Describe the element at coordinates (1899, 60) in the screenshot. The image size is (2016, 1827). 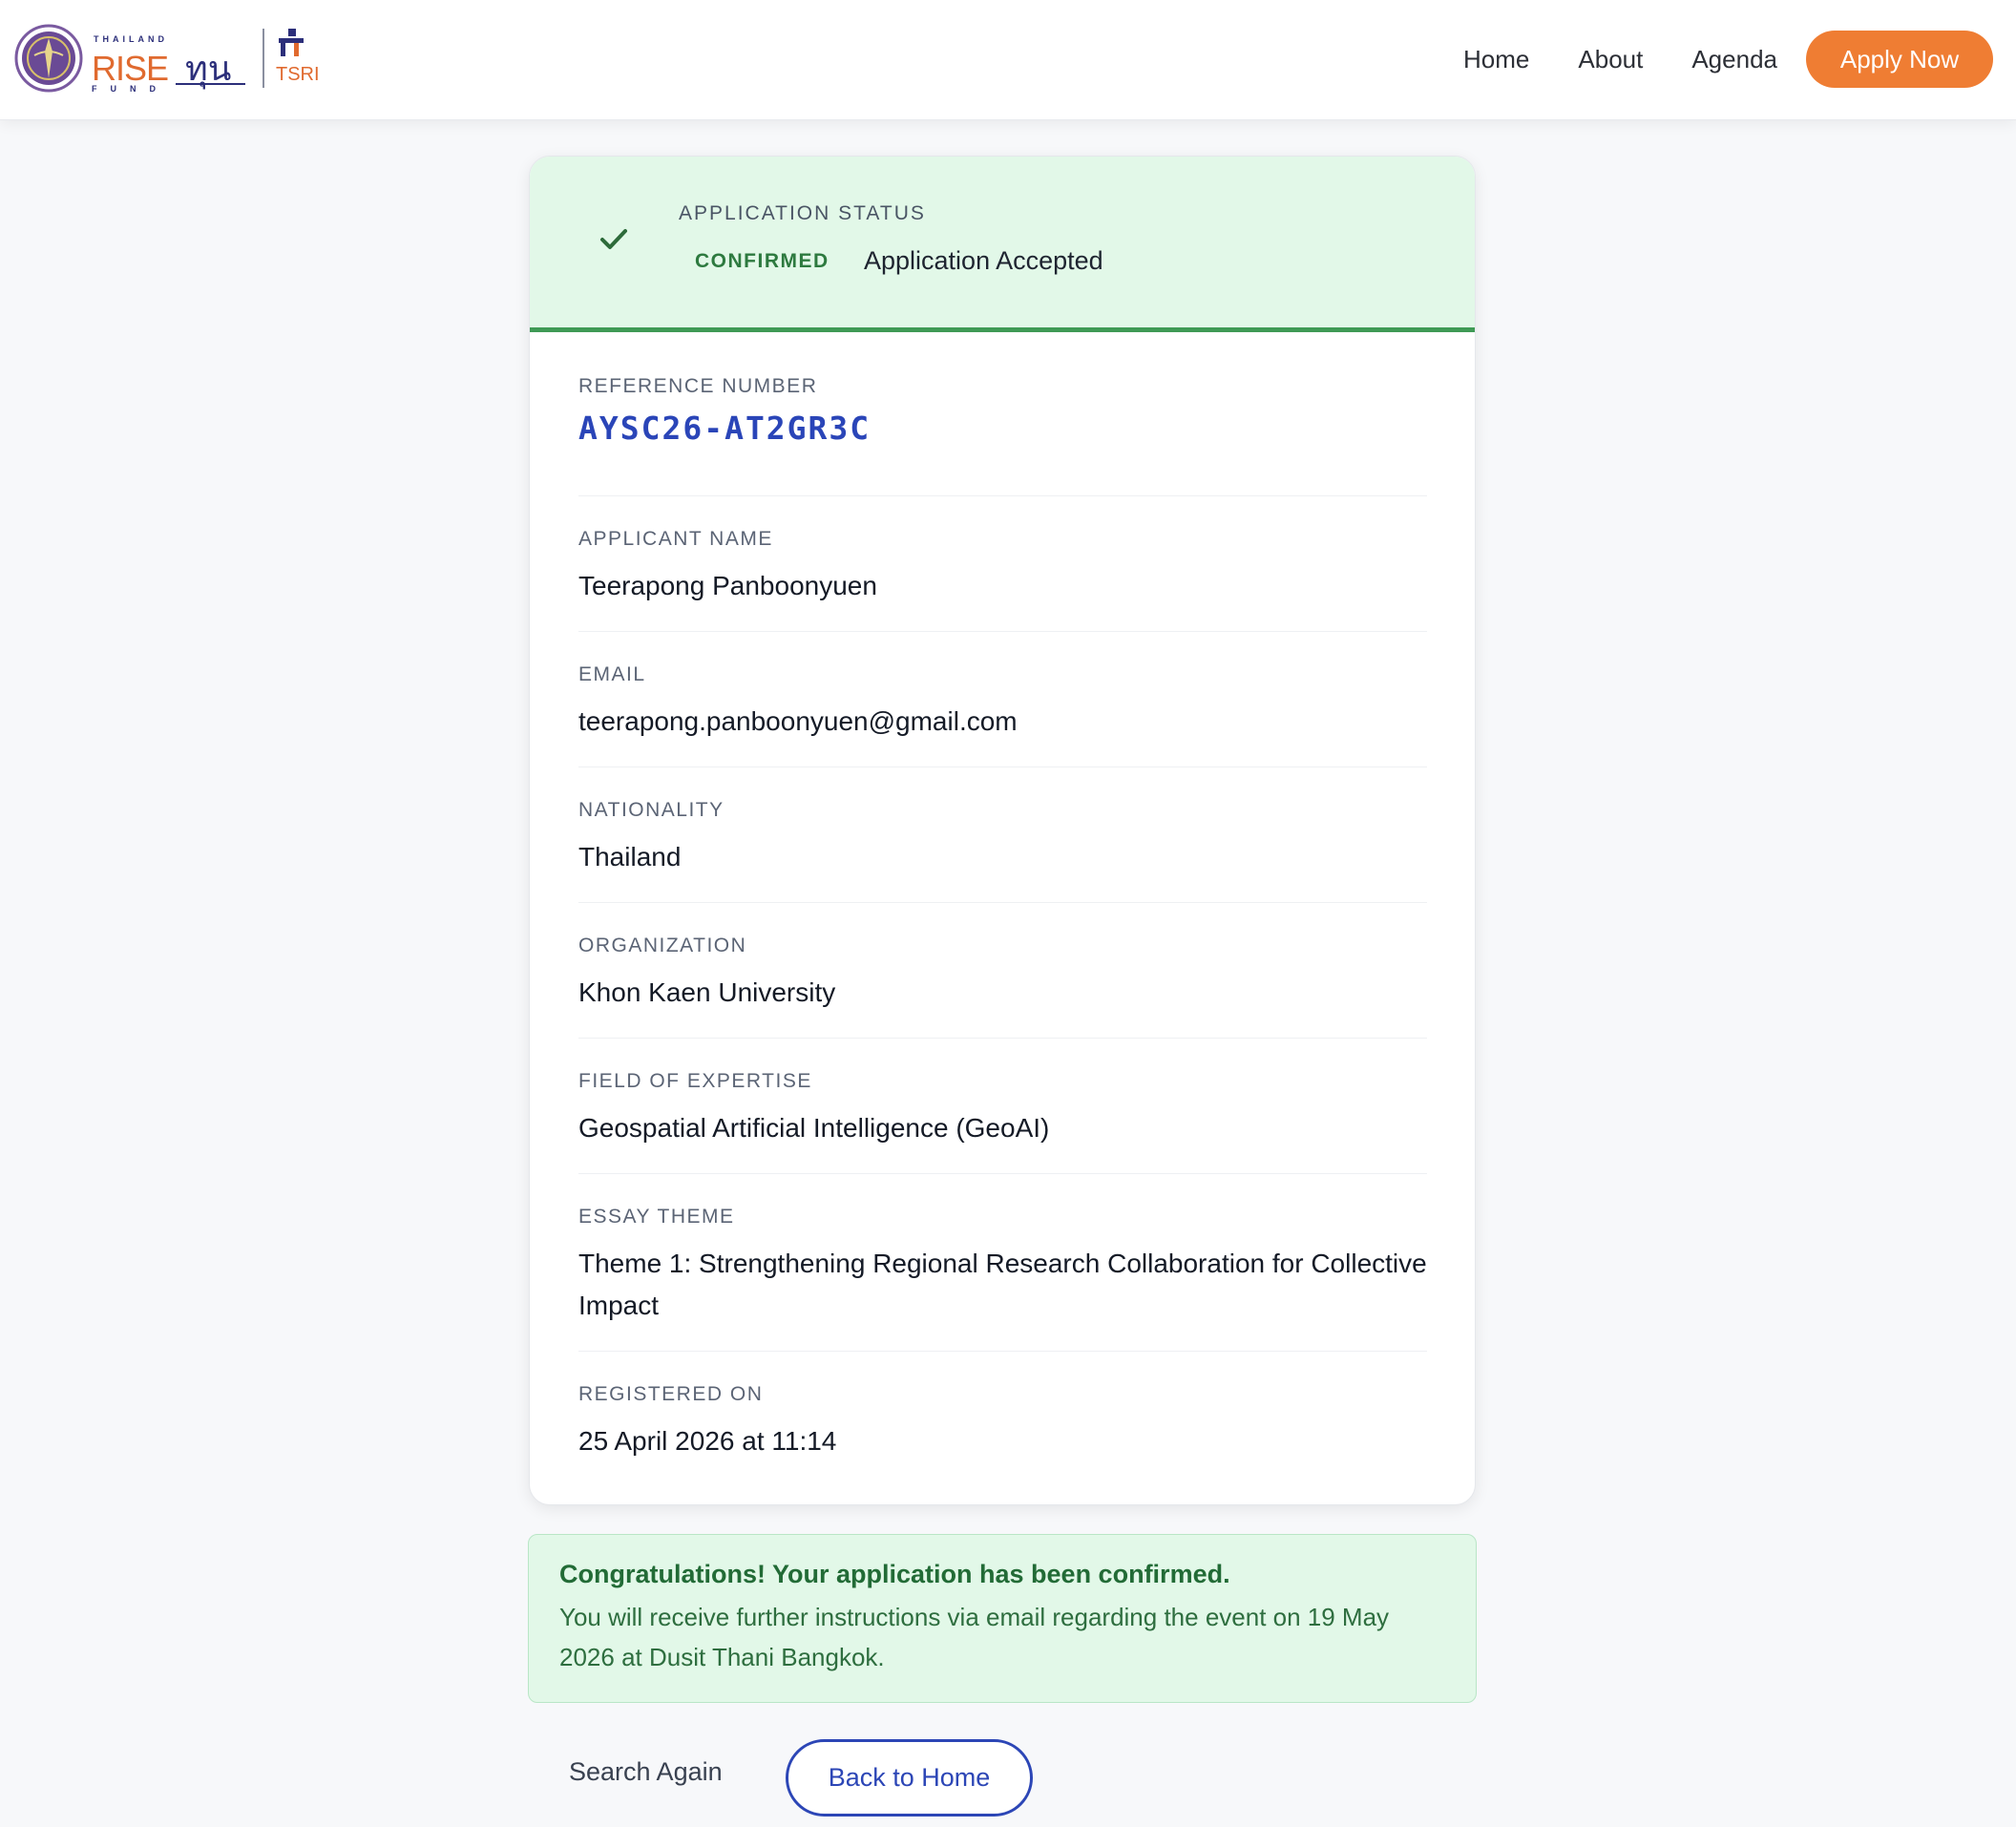
I see `apply-now-button: Apply Now` at that location.